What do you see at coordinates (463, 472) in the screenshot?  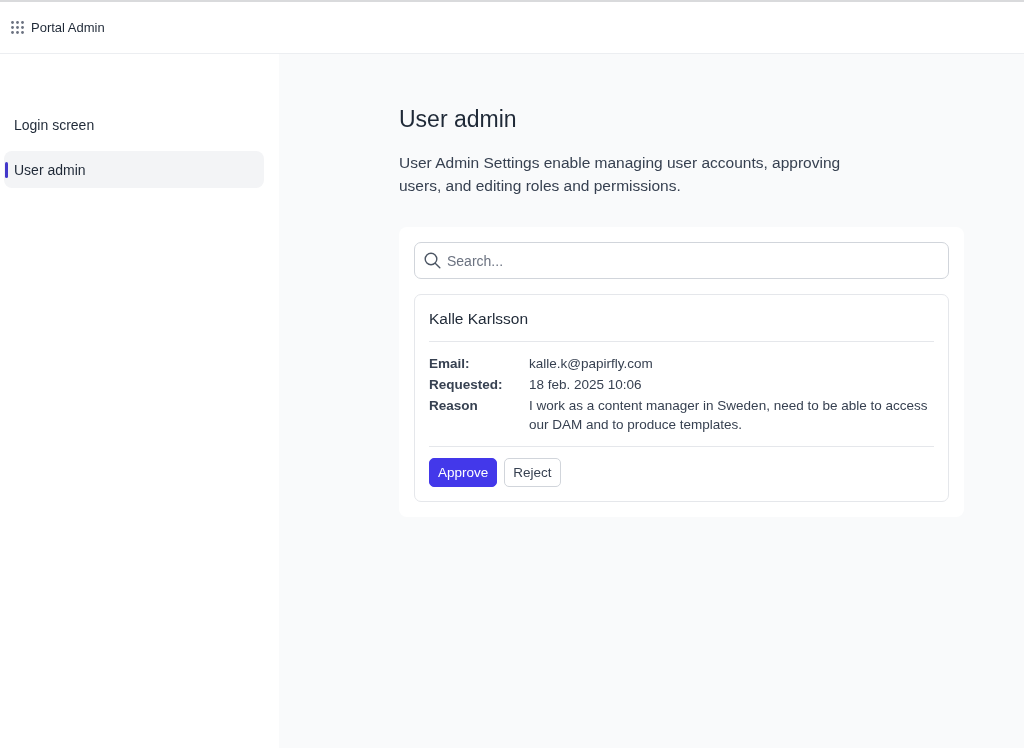 I see `approve-button: Approve` at bounding box center [463, 472].